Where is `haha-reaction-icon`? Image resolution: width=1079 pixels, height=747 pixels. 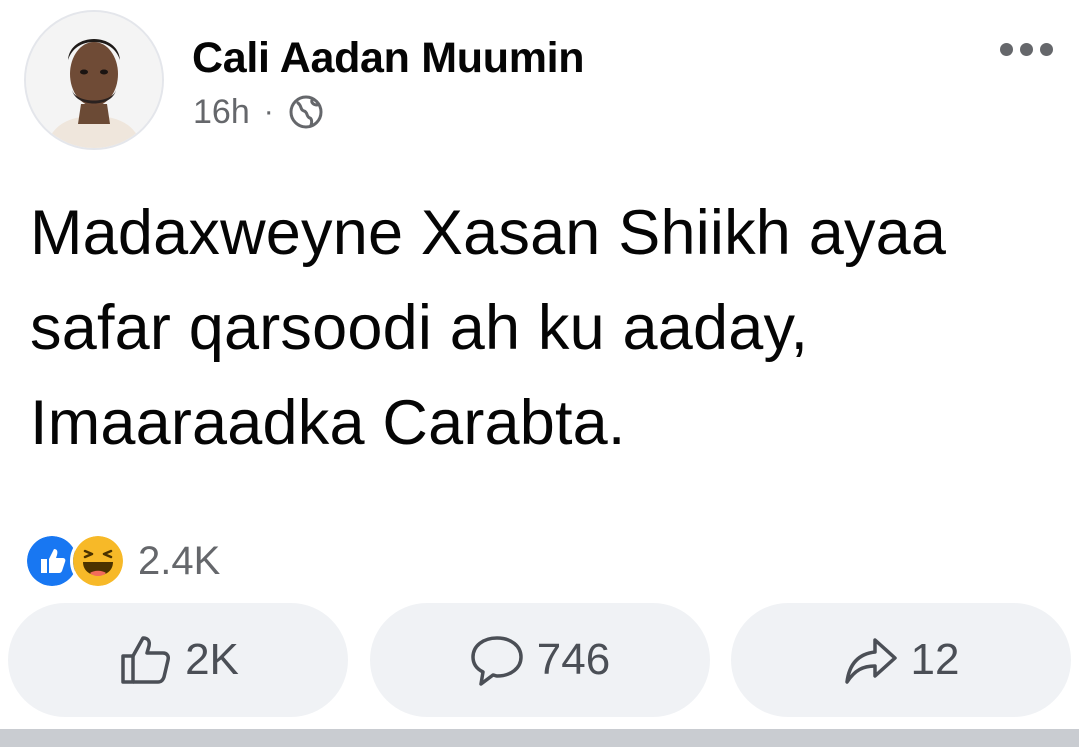
haha-reaction-icon is located at coordinates (98, 561).